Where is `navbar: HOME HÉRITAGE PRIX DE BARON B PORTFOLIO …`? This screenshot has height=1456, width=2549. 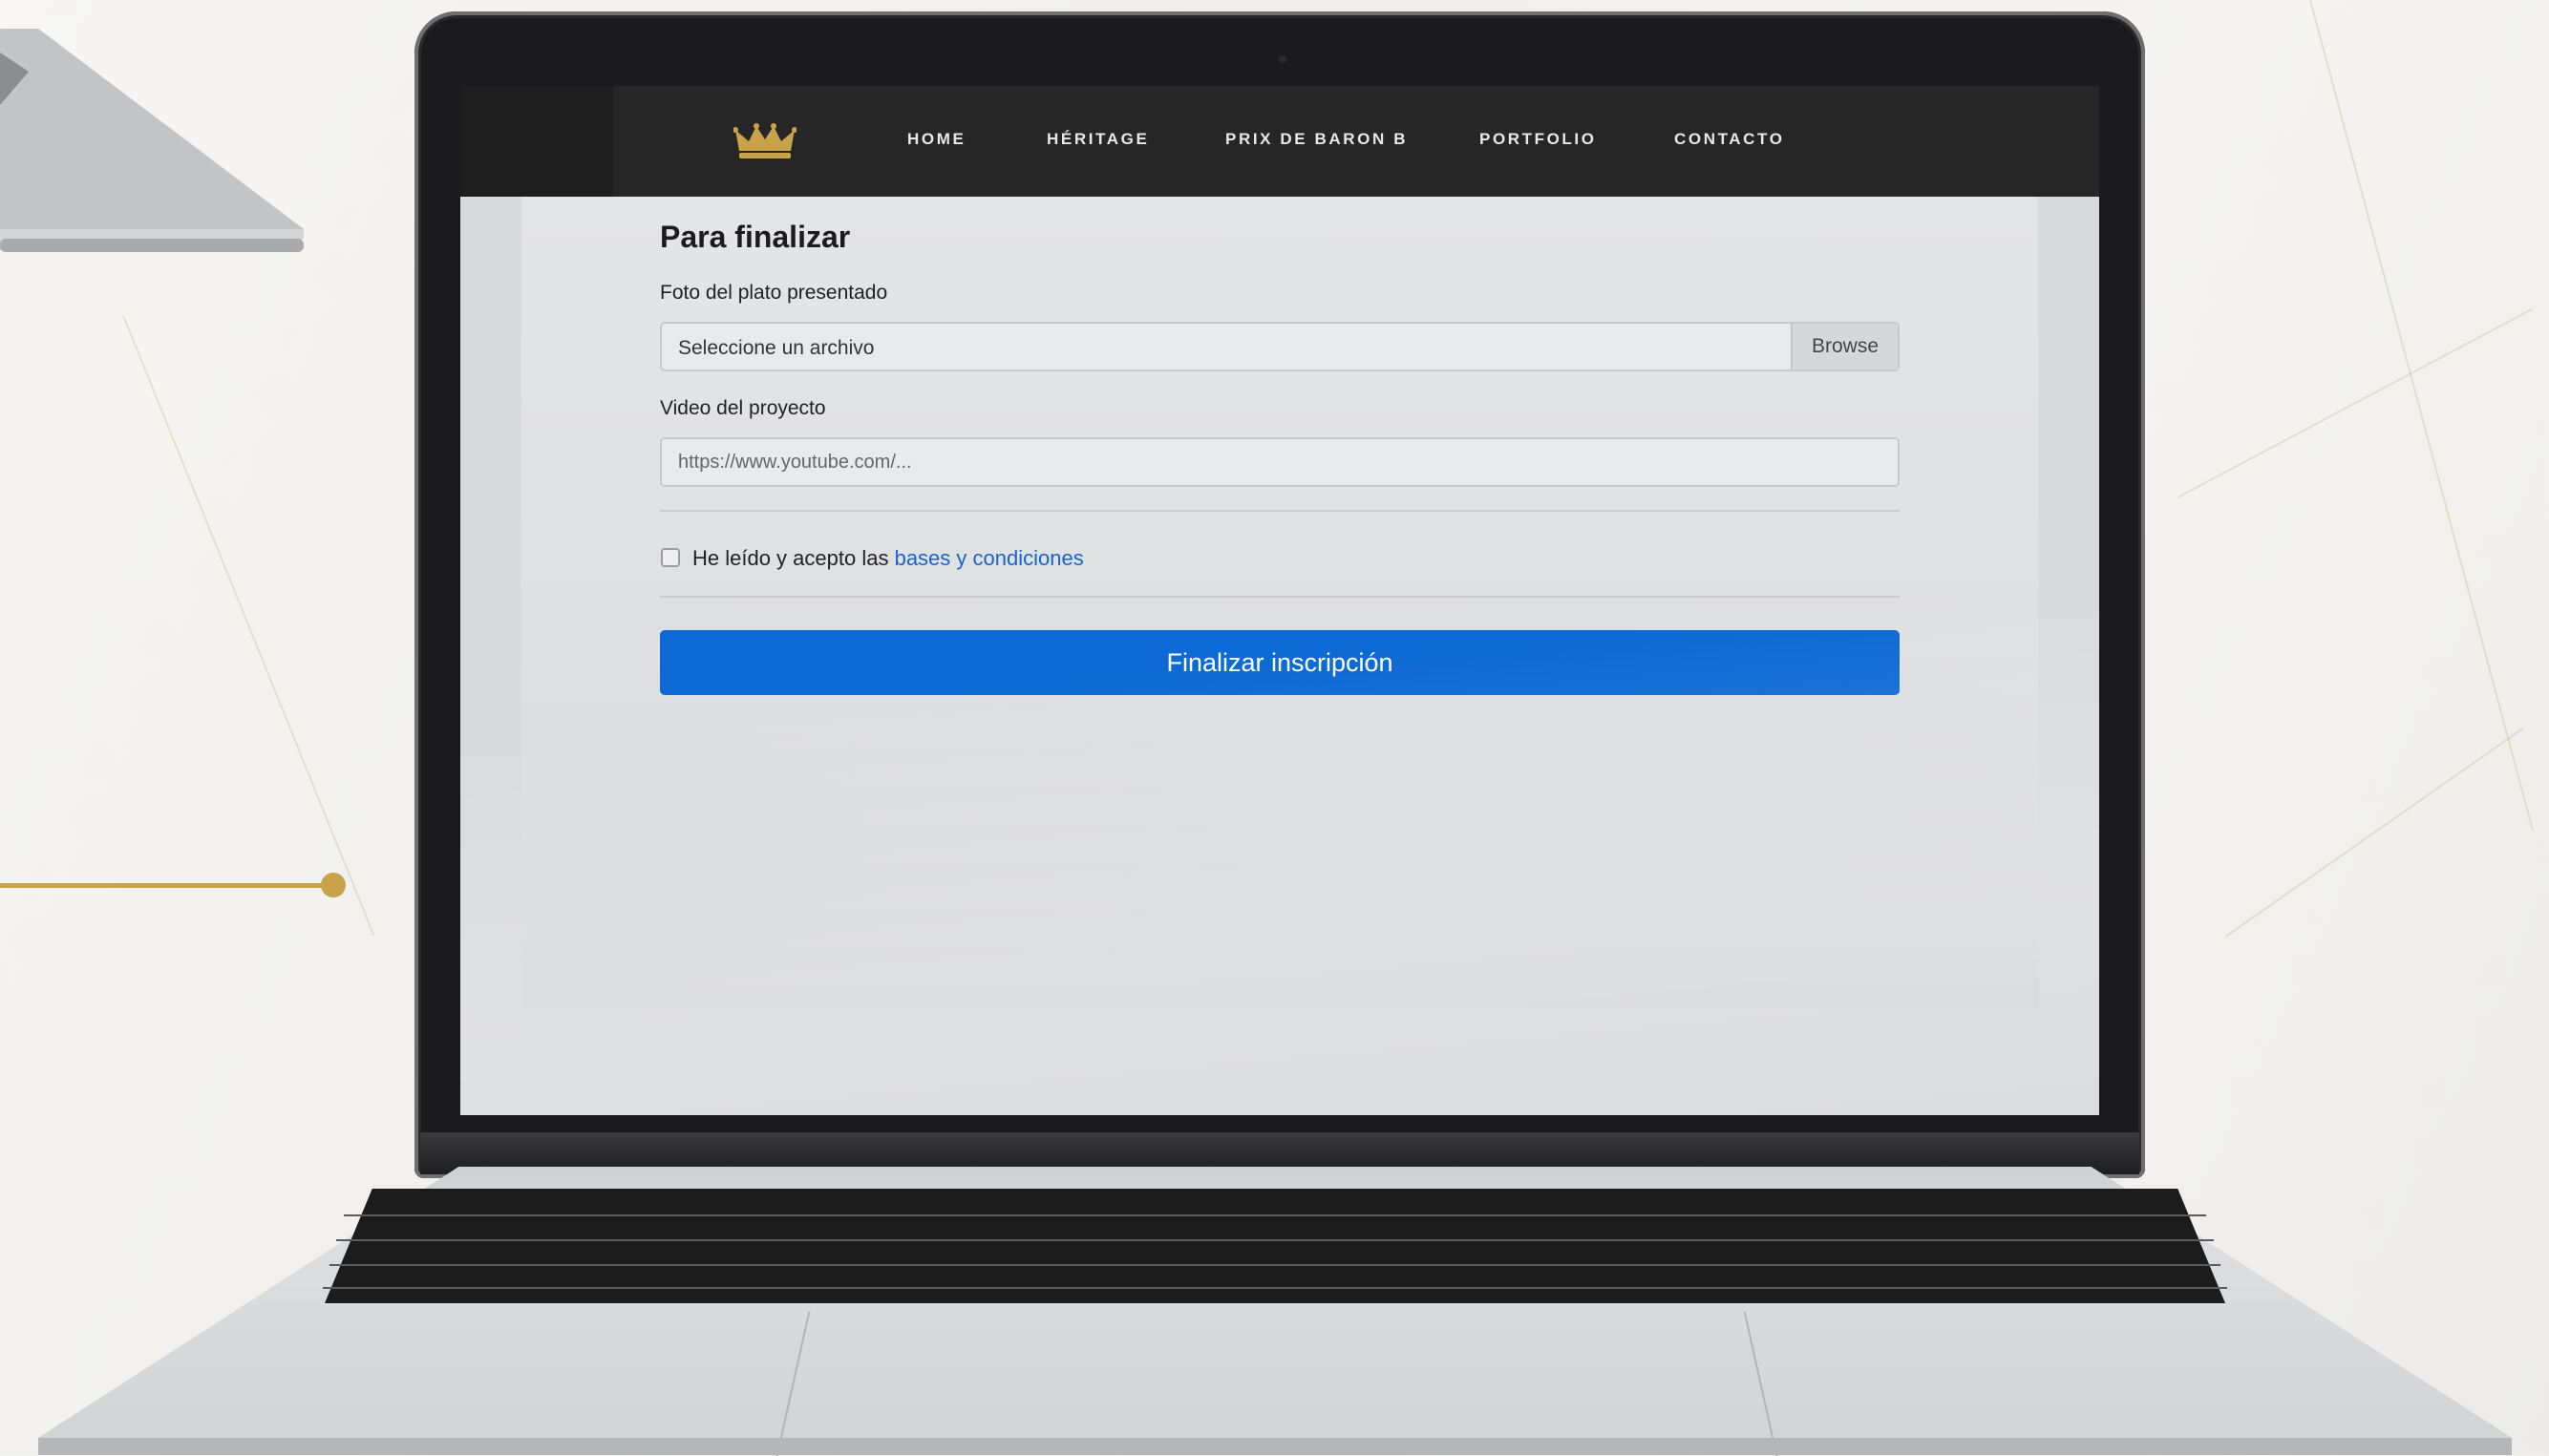 navbar: HOME HÉRITAGE PRIX DE BARON B PORTFOLIO … is located at coordinates (1279, 142).